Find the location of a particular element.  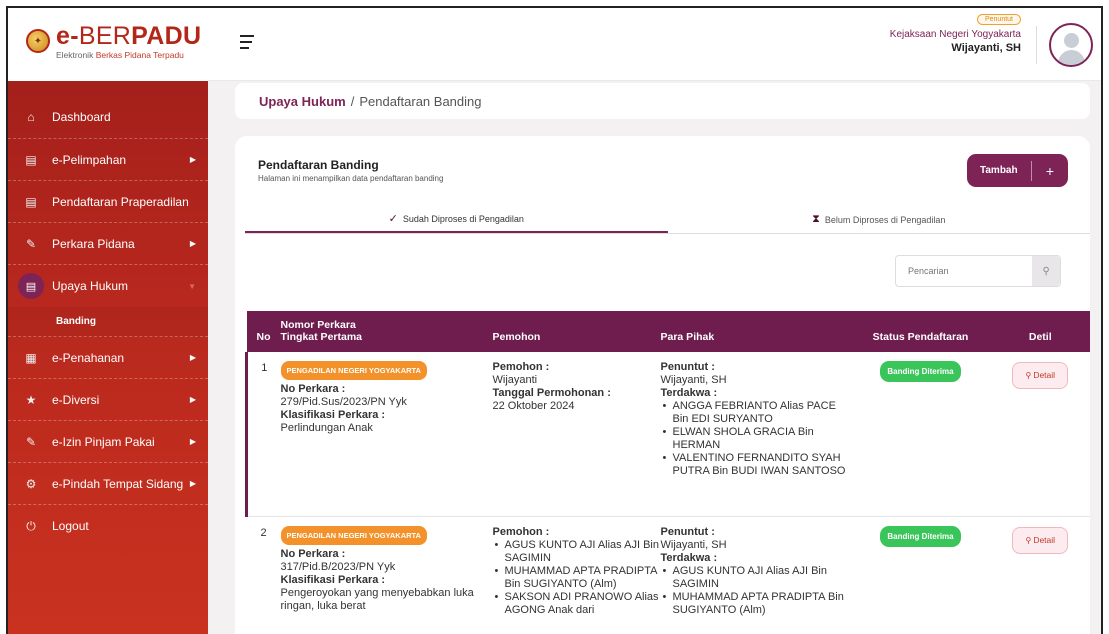

sidebar-item-e-izin-pinjam-pakai: ✎ e-Izin Pinjam Pakai ▶ is located at coordinates (108, 442).